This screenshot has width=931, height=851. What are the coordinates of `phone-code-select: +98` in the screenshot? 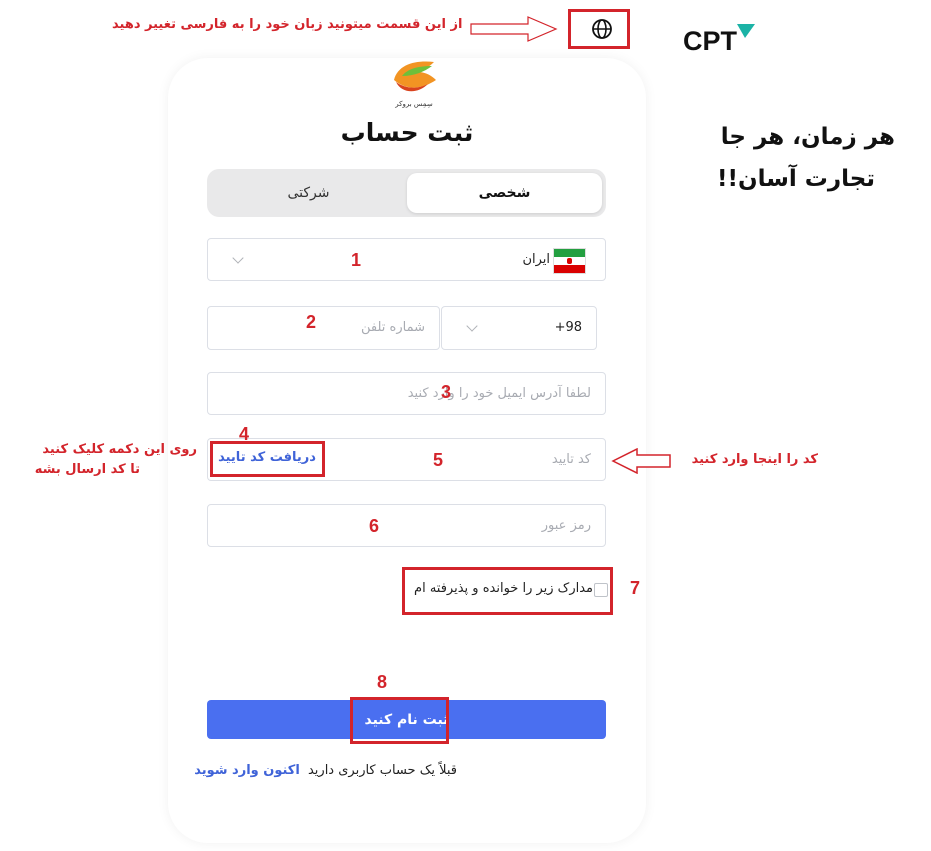 It's located at (519, 328).